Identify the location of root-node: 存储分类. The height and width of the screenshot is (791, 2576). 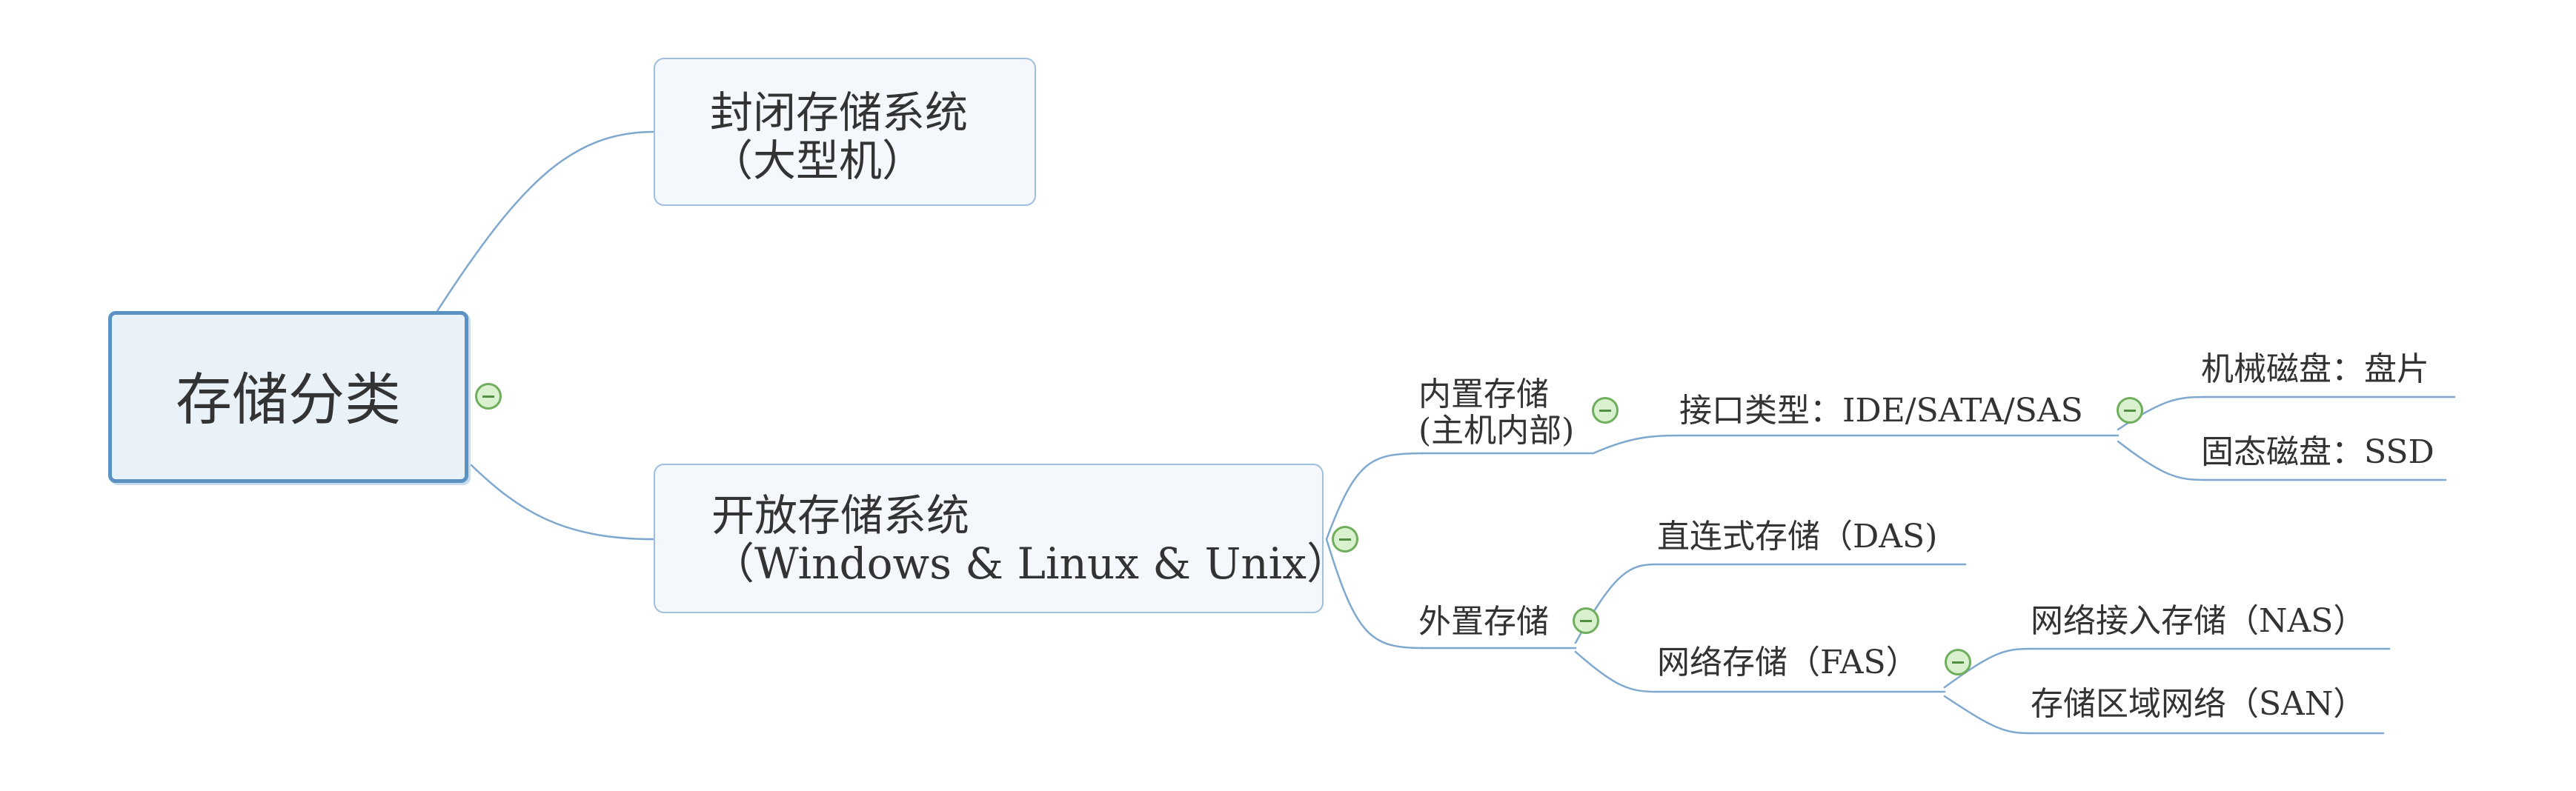
(288, 397).